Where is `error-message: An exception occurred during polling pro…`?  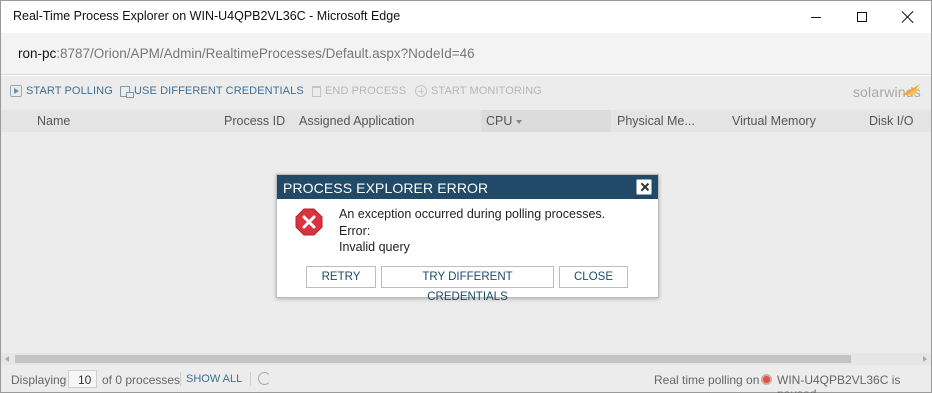 error-message: An exception occurred during polling pro… is located at coordinates (472, 231).